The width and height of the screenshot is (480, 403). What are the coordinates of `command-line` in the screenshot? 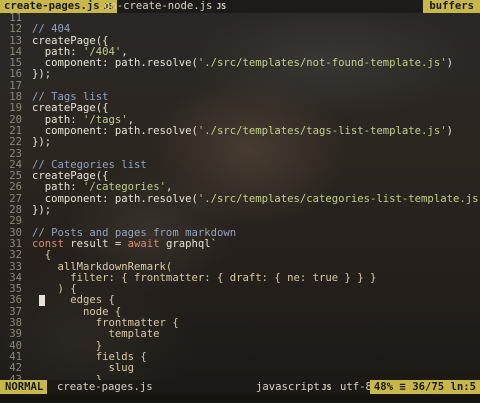 It's located at (240, 398).